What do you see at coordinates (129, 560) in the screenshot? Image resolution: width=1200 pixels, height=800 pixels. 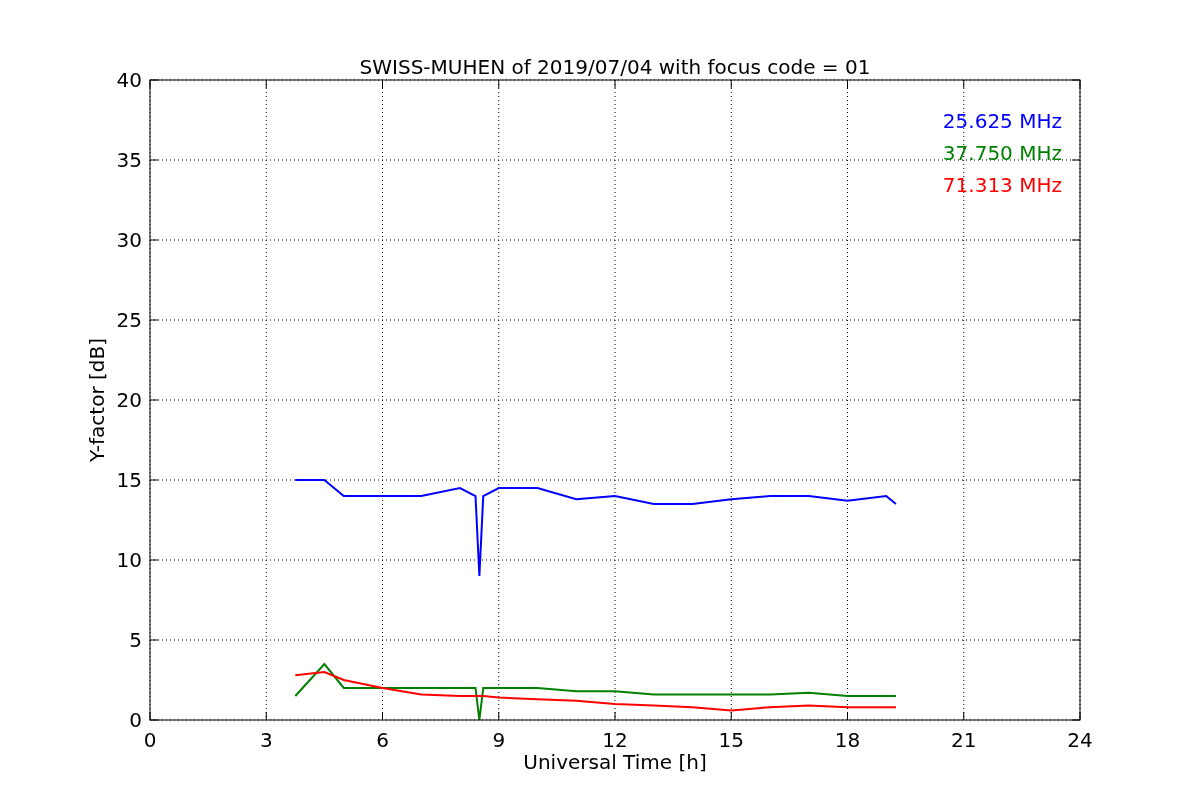 I see `y-tick-label: 10` at bounding box center [129, 560].